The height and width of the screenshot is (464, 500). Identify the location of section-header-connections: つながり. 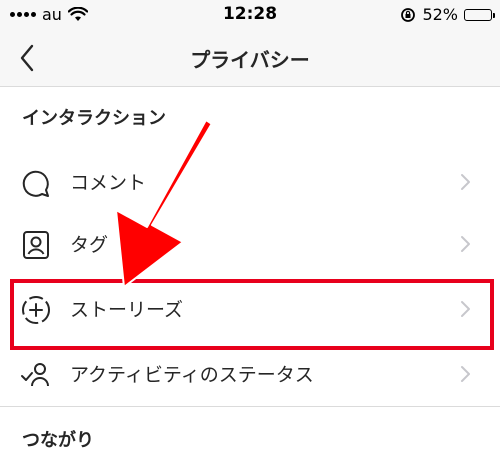
(58, 440).